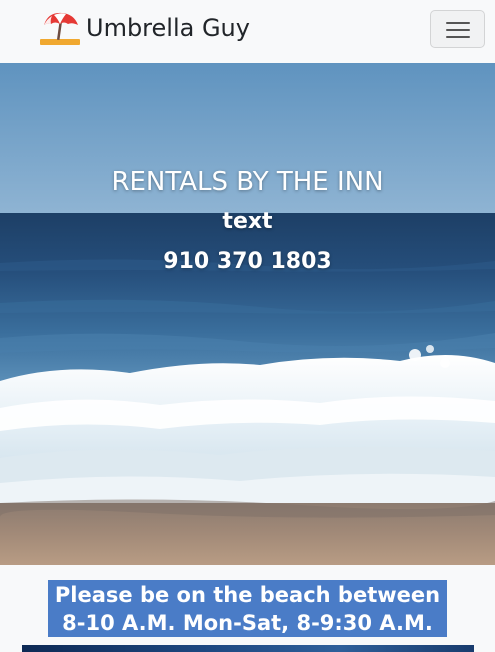 This screenshot has height=652, width=495. What do you see at coordinates (60, 28) in the screenshot?
I see `beach-umbrella-icon` at bounding box center [60, 28].